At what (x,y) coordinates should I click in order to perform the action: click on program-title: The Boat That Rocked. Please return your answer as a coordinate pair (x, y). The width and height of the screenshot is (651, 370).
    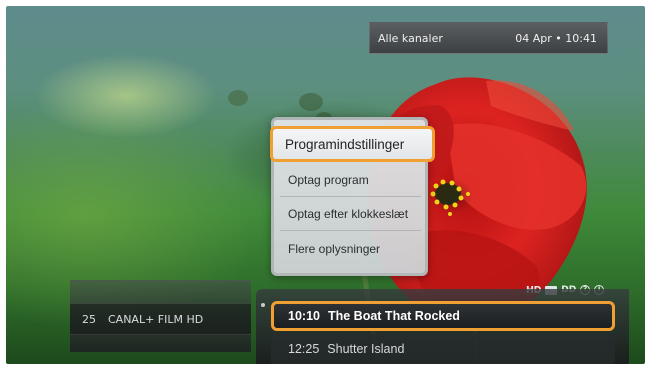
    Looking at the image, I should click on (393, 316).